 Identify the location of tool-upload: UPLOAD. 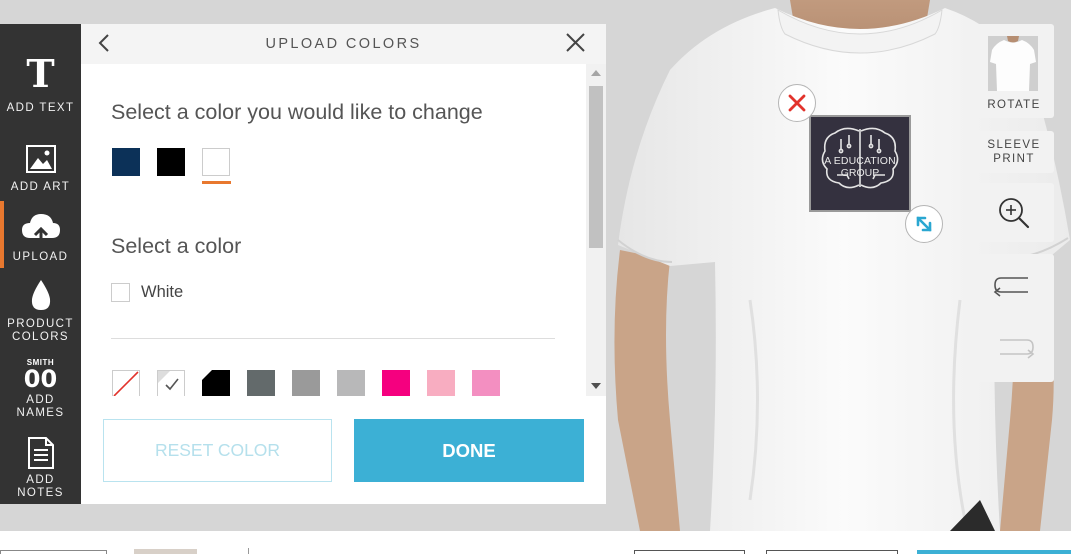
(40, 234).